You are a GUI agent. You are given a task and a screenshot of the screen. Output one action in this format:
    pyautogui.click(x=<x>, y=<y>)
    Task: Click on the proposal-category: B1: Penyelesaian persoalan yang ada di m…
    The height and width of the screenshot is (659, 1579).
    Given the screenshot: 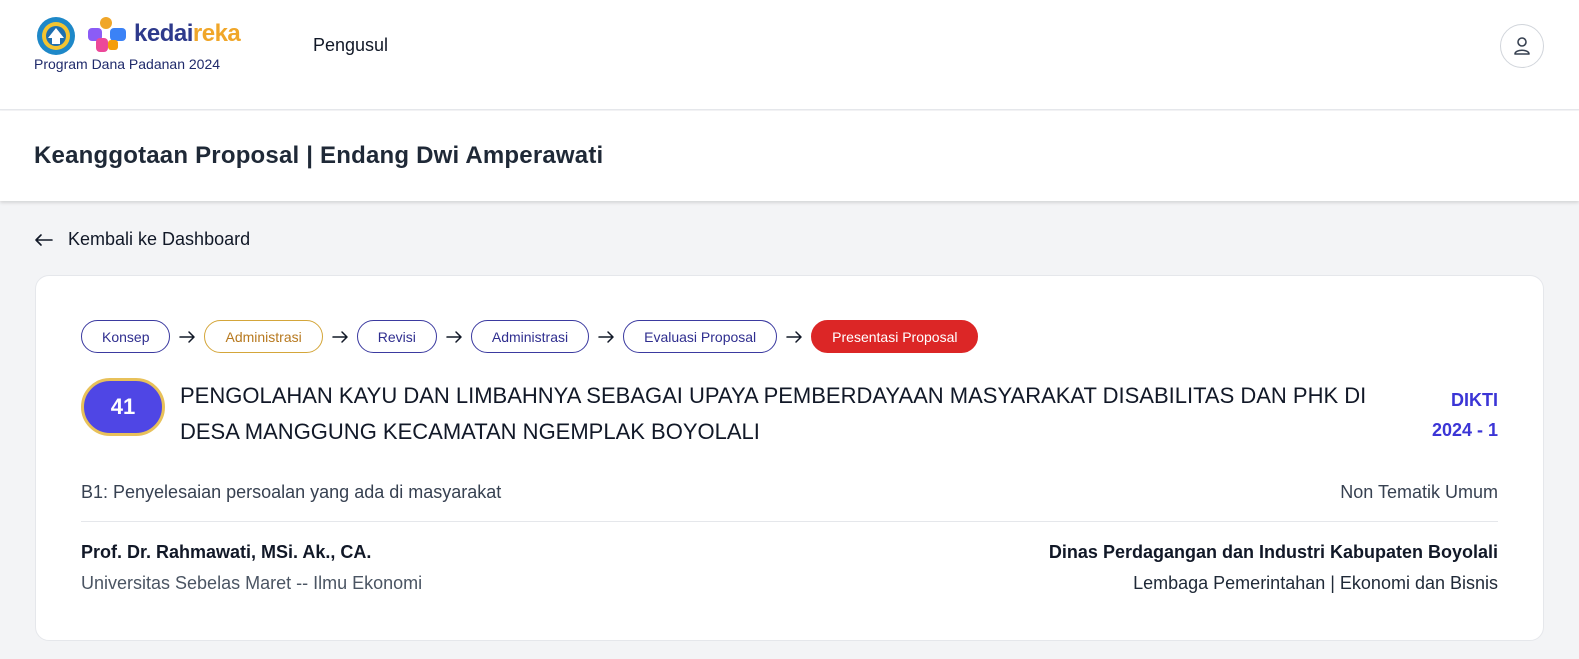 What is the action you would take?
    pyautogui.click(x=291, y=492)
    